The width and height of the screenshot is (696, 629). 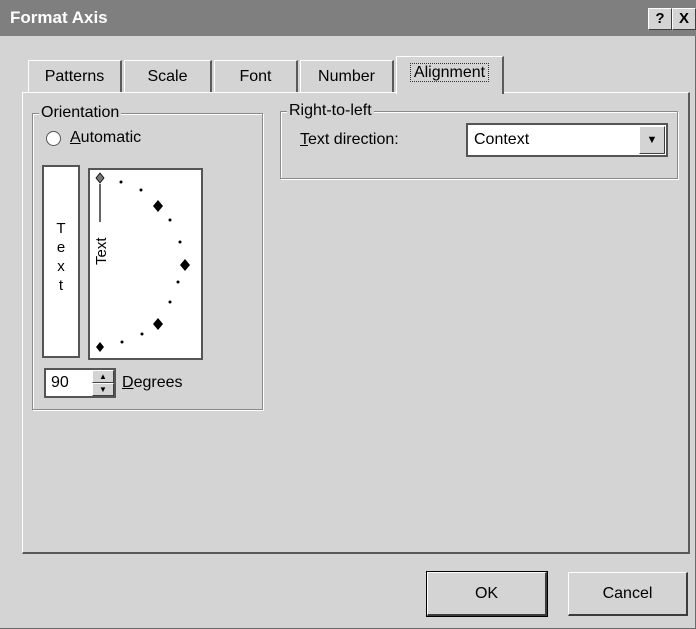 I want to click on ok-button: OK, so click(x=487, y=594).